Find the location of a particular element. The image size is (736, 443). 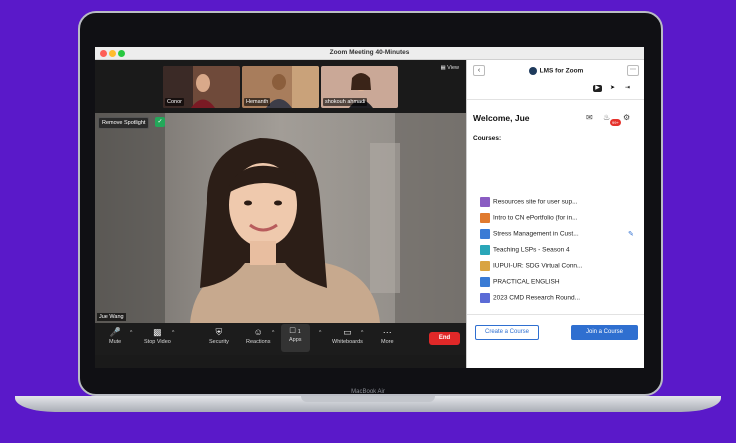

divider is located at coordinates (555, 314).